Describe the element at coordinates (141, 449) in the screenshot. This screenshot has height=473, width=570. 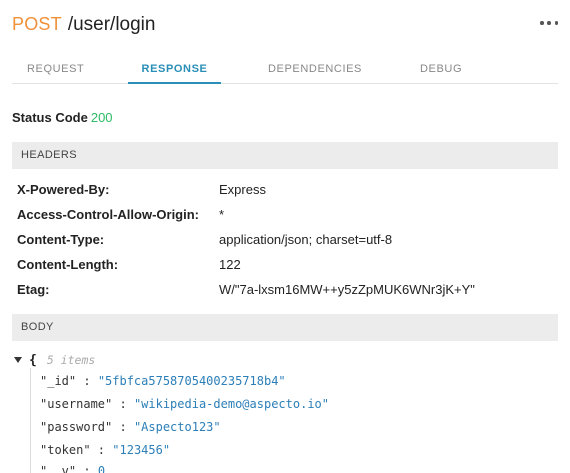
I see `json-value: "123456"` at that location.